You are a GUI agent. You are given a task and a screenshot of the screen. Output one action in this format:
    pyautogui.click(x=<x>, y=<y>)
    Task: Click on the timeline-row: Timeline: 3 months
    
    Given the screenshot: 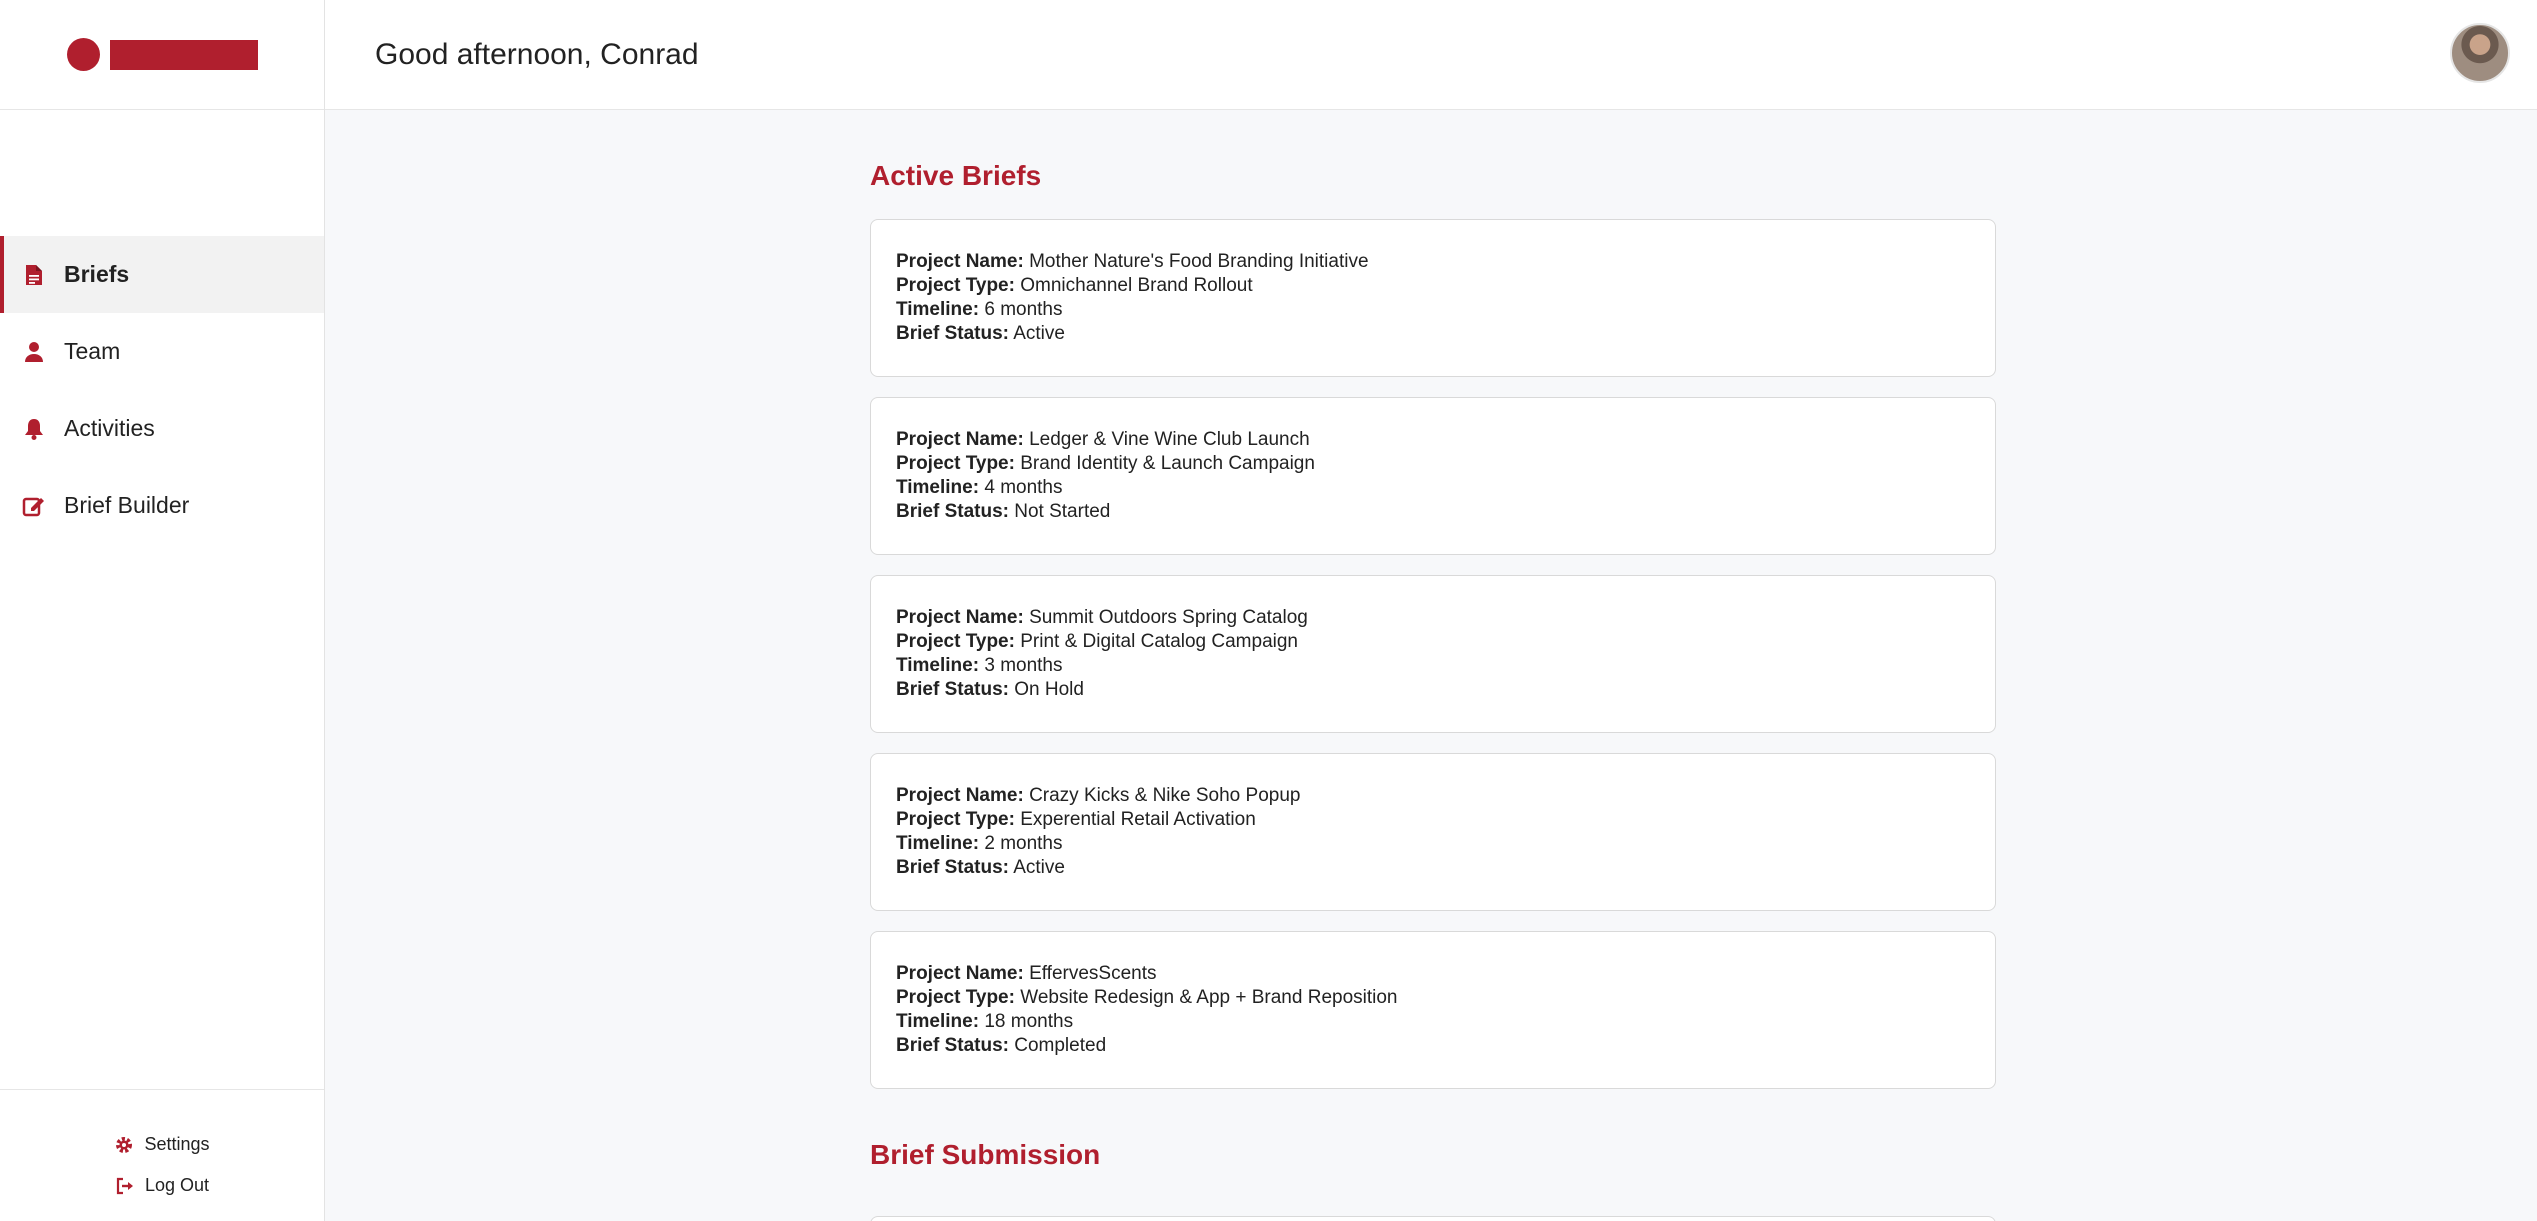 What is the action you would take?
    pyautogui.click(x=1433, y=666)
    